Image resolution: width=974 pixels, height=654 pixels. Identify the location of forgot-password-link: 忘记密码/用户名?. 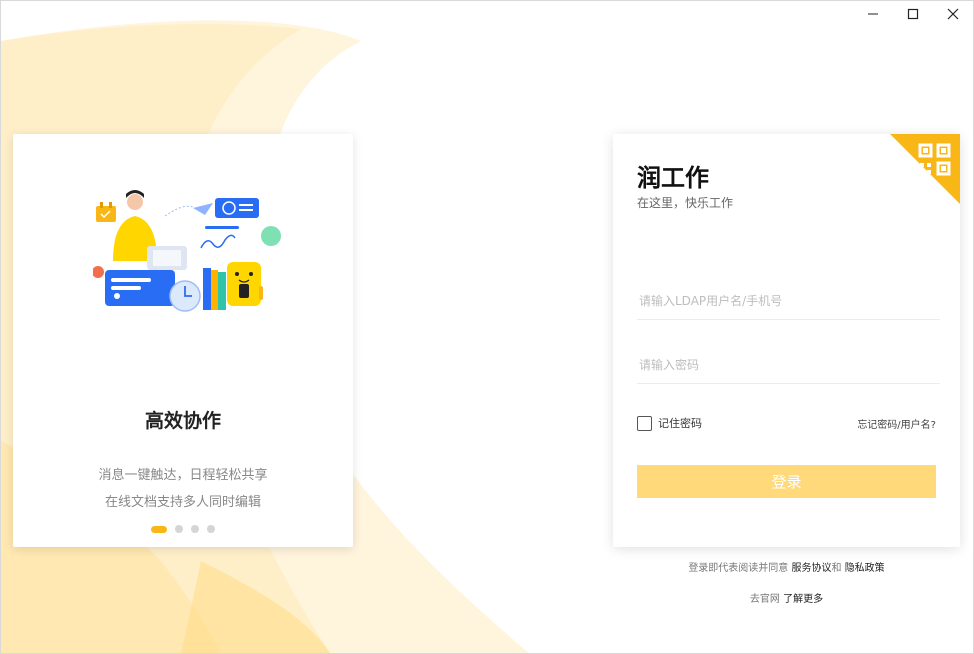
(896, 423).